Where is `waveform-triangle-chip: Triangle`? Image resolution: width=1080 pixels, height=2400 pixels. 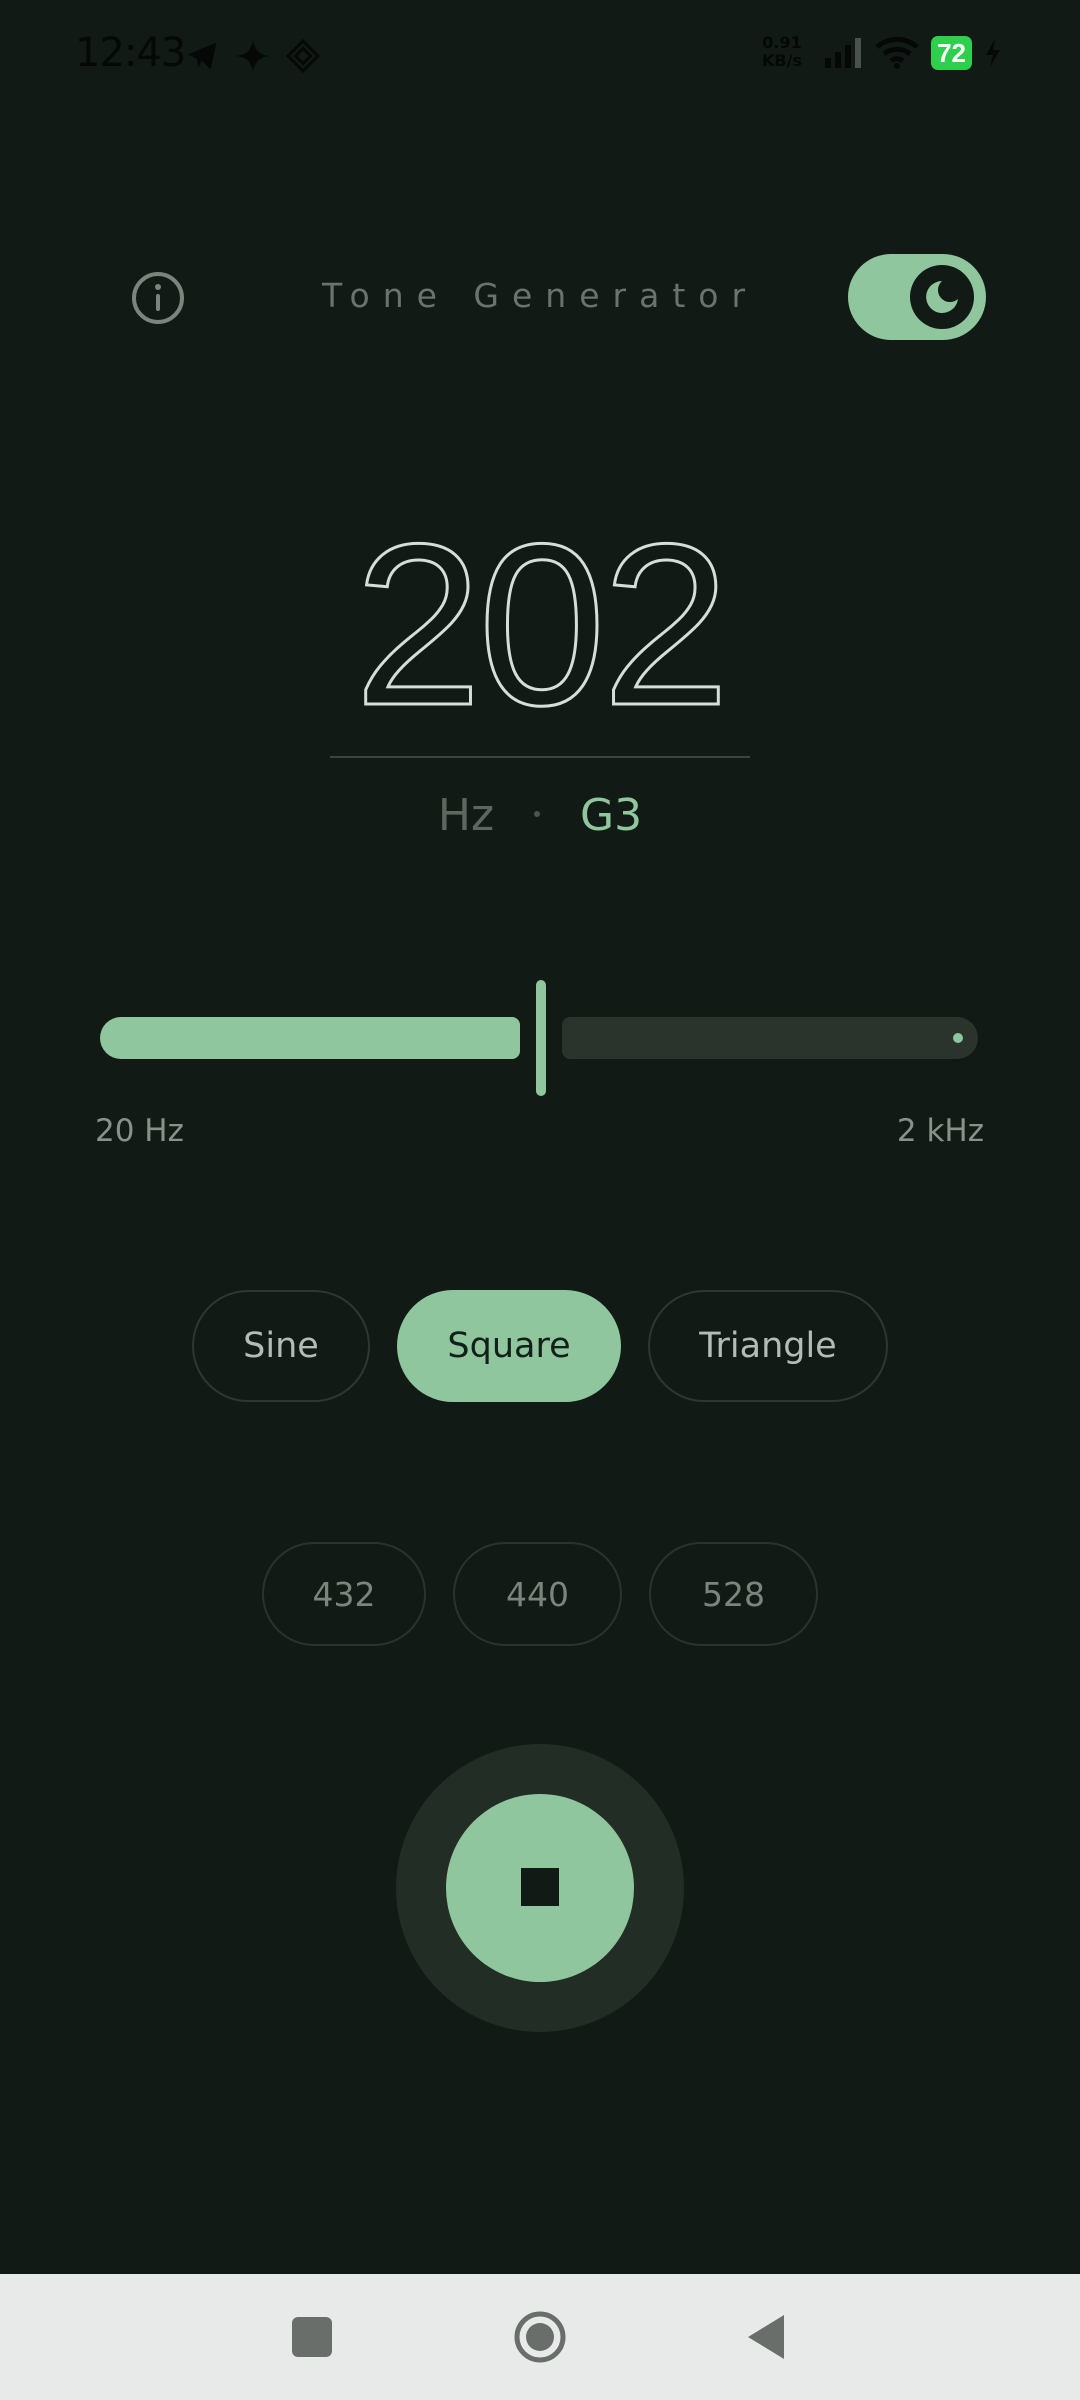
waveform-triangle-chip: Triangle is located at coordinates (768, 1346).